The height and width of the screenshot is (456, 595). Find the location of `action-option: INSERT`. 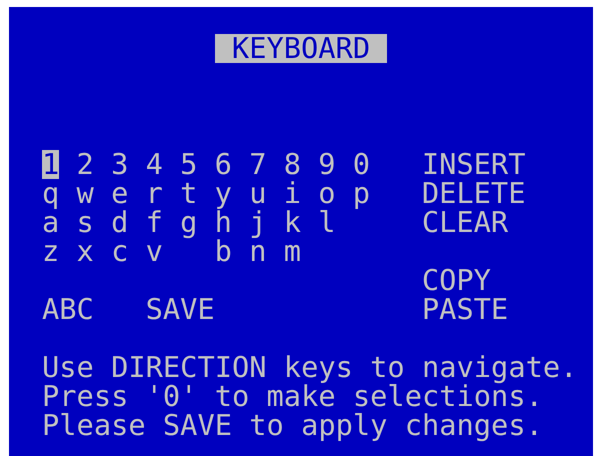

action-option: INSERT is located at coordinates (474, 164).